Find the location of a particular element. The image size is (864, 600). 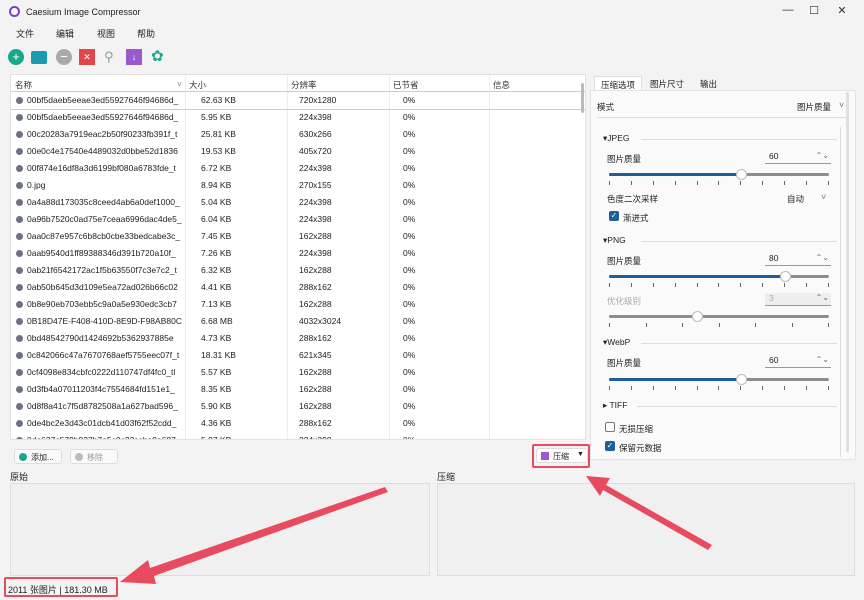

annotation-arrows is located at coordinates (416, 530).